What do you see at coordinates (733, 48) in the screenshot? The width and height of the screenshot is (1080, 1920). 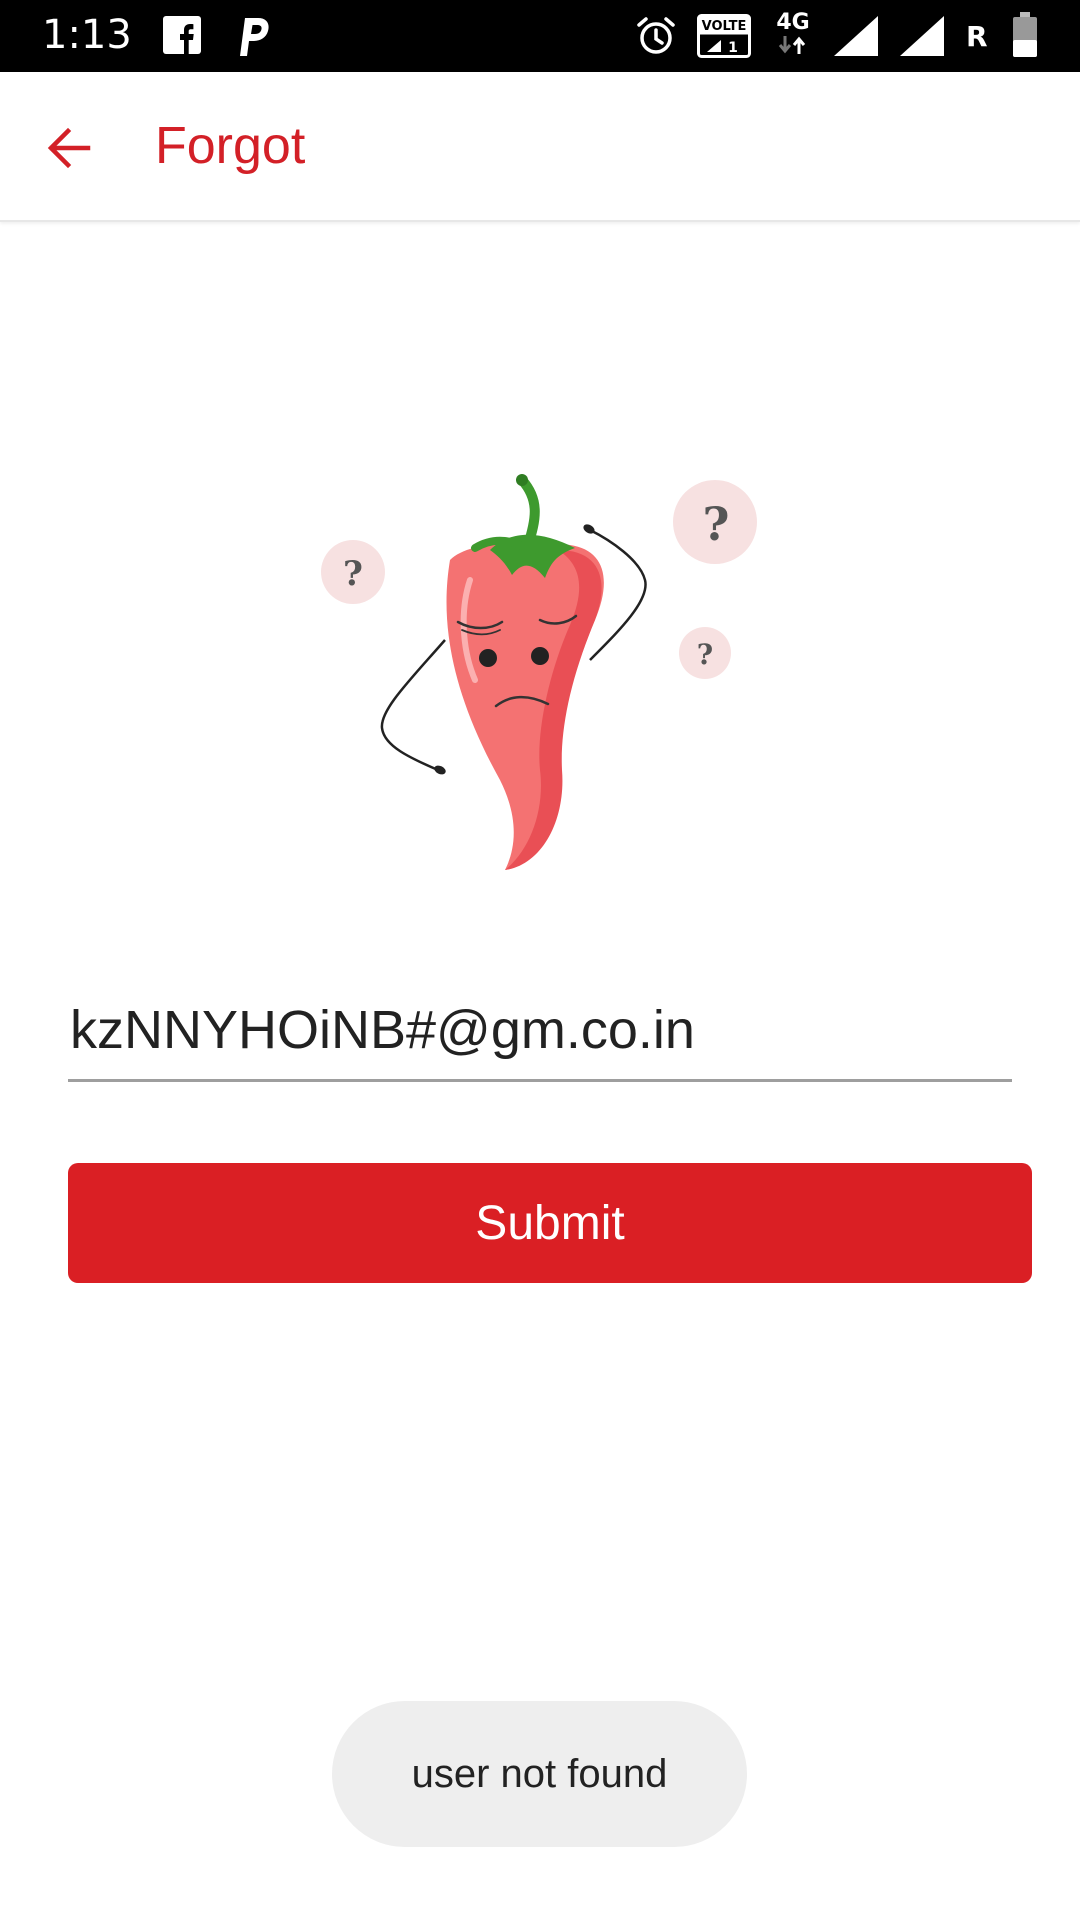 I see `svg-text: 1` at bounding box center [733, 48].